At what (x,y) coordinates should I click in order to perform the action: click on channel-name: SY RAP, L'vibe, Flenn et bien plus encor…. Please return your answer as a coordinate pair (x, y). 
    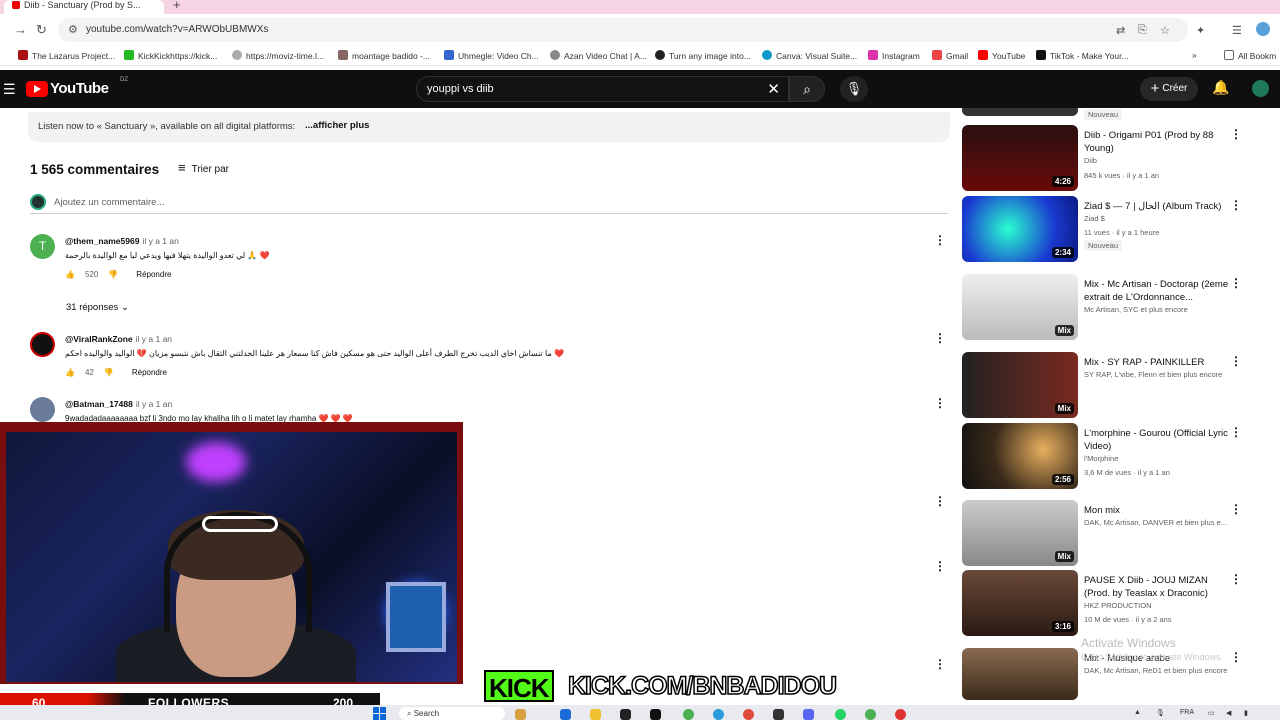
    Looking at the image, I should click on (1159, 374).